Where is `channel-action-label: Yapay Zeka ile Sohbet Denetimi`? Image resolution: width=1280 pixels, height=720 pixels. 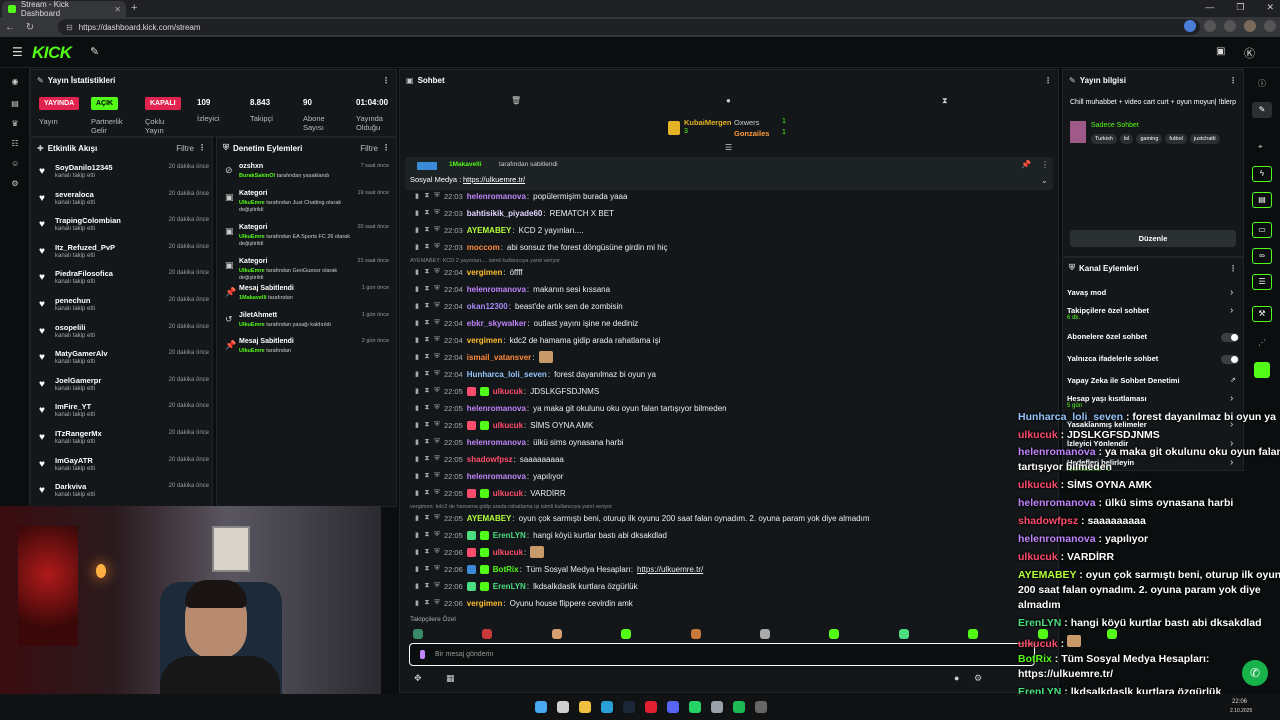 channel-action-label: Yapay Zeka ile Sohbet Denetimi is located at coordinates (1123, 380).